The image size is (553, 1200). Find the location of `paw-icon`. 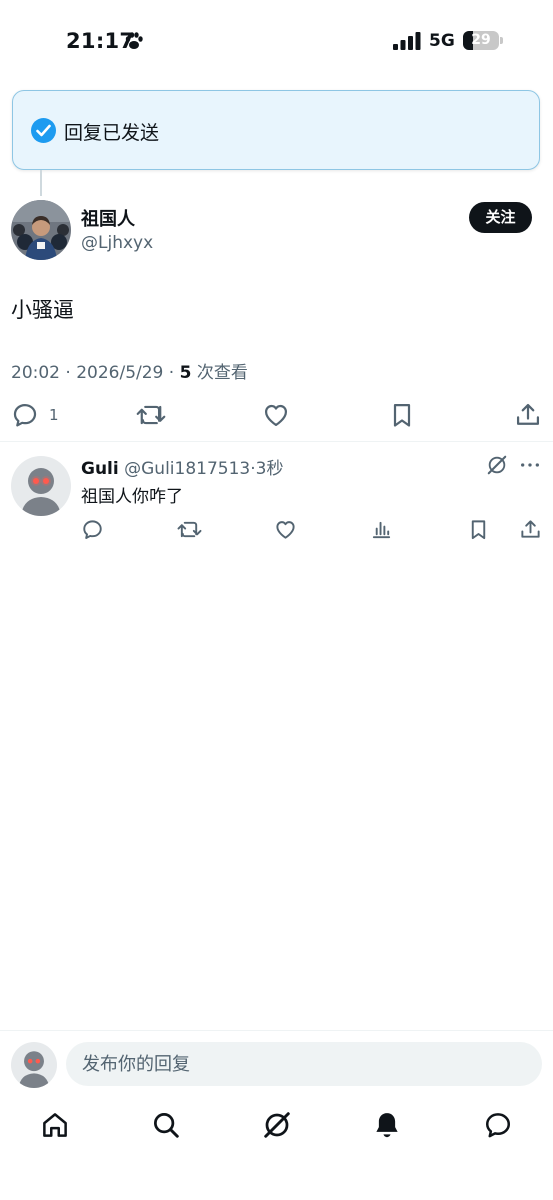

paw-icon is located at coordinates (134, 40).